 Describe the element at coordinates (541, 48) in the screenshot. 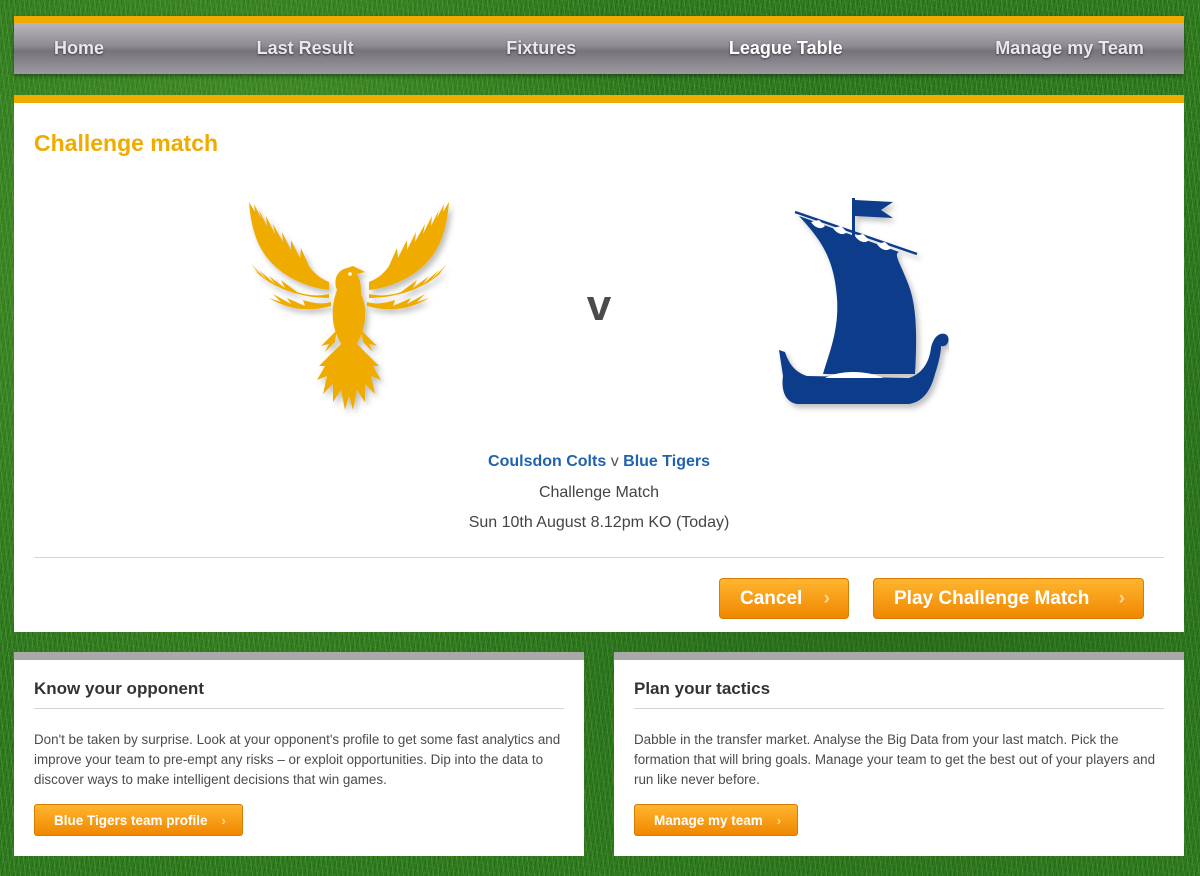

I see `nav-fixtures: Fixtures` at that location.